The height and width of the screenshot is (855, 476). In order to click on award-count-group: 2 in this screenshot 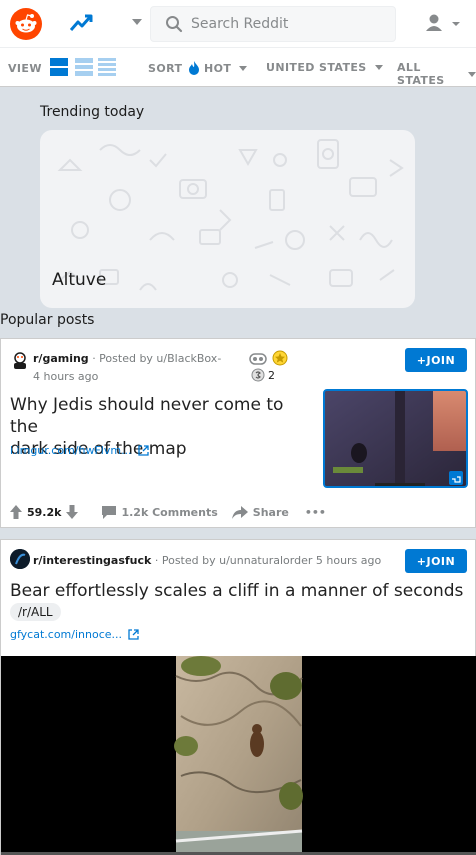, I will do `click(263, 375)`.